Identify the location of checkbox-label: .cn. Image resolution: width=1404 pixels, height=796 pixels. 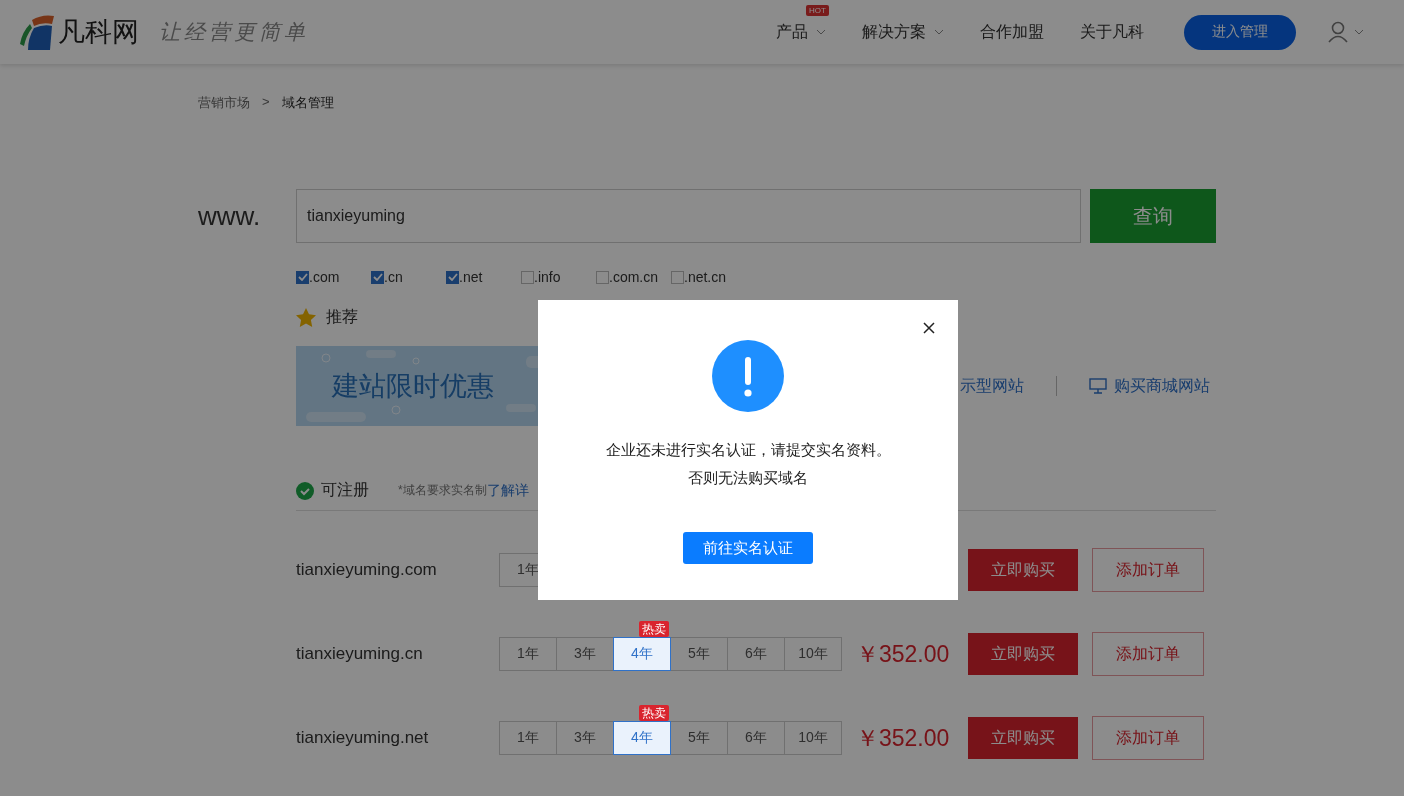
(393, 277).